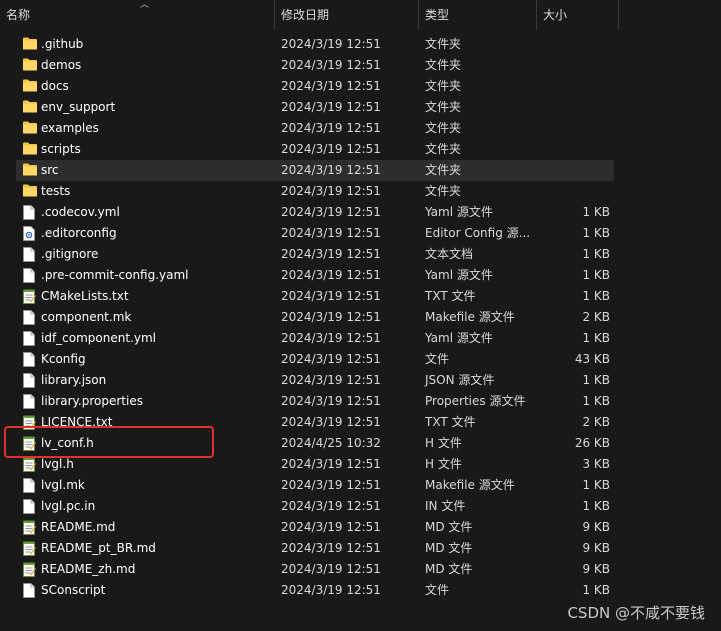  What do you see at coordinates (70, 128) in the screenshot?
I see `file-name: examples` at bounding box center [70, 128].